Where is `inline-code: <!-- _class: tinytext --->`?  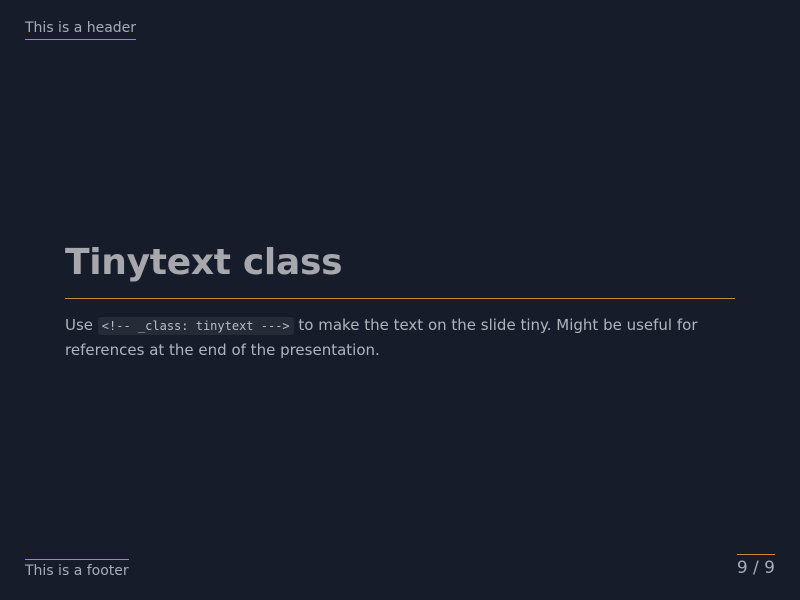 inline-code: <!-- _class: tinytext ---> is located at coordinates (195, 326).